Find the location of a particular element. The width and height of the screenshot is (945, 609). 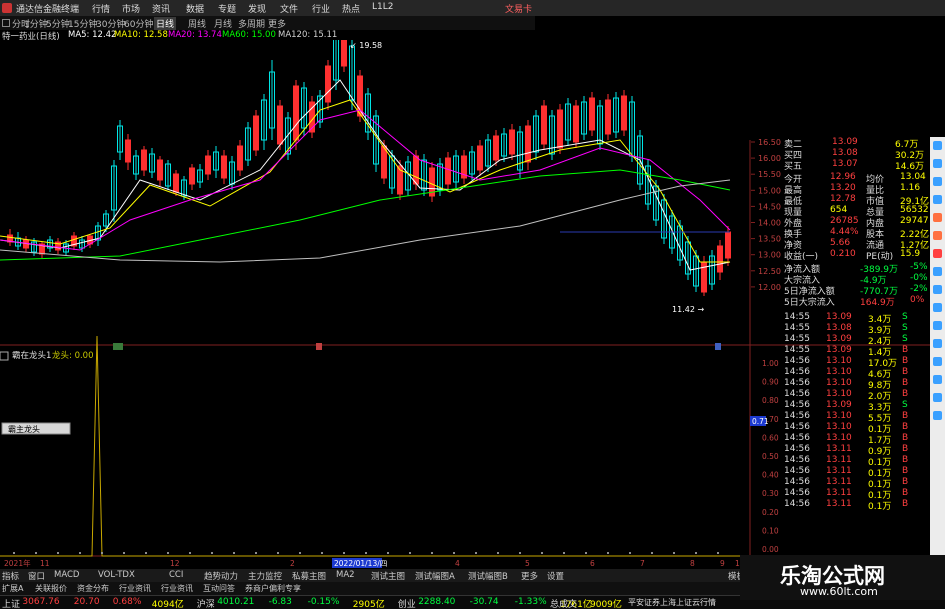

indicator-tab: 私募主图 is located at coordinates (309, 576).